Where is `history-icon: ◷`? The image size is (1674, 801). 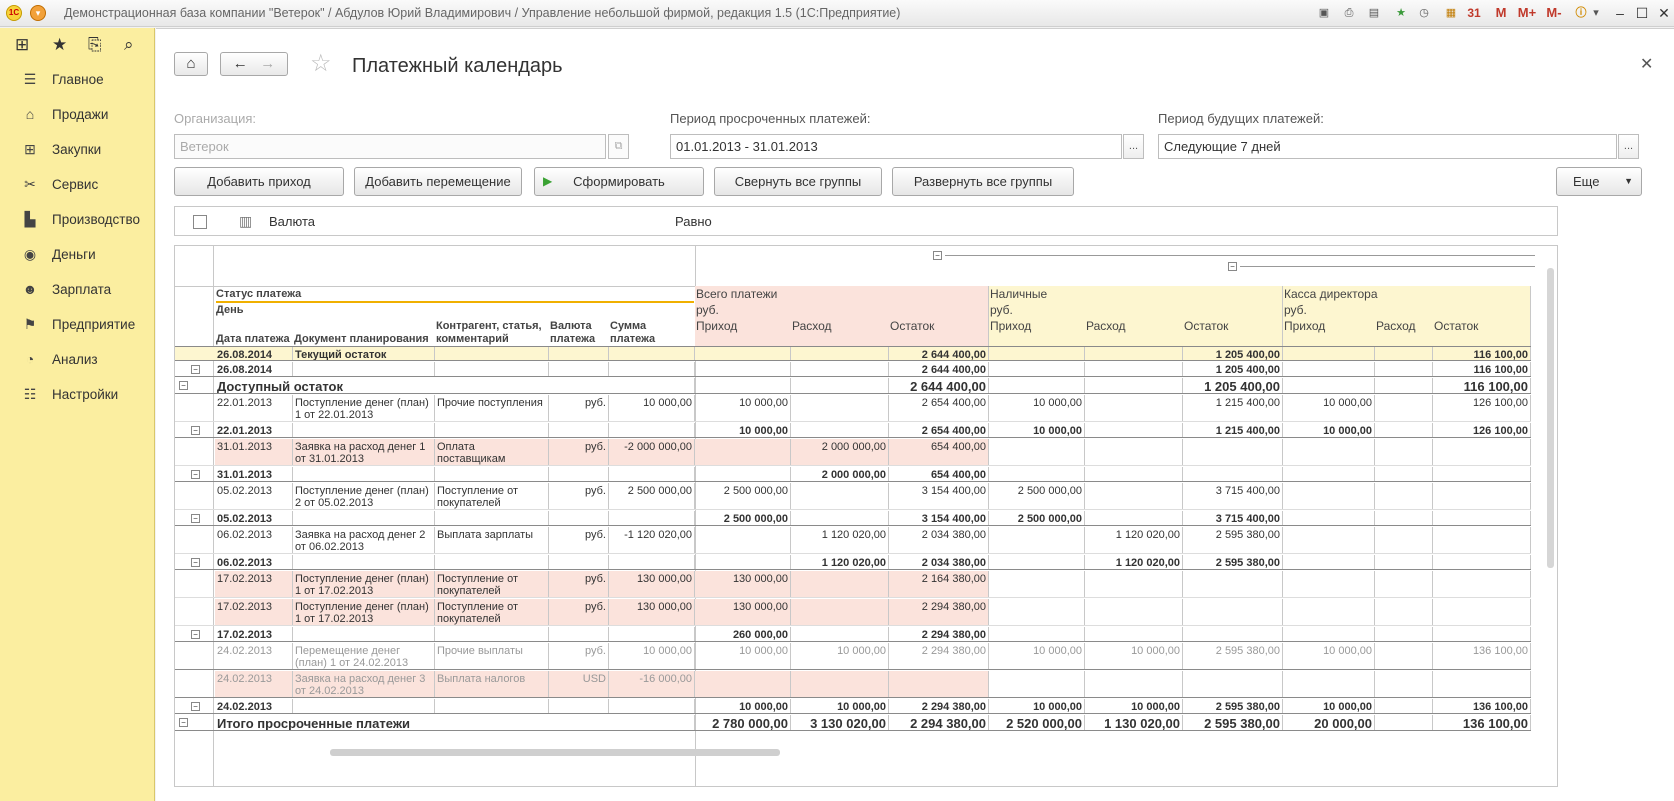
history-icon: ◷ is located at coordinates (1424, 13).